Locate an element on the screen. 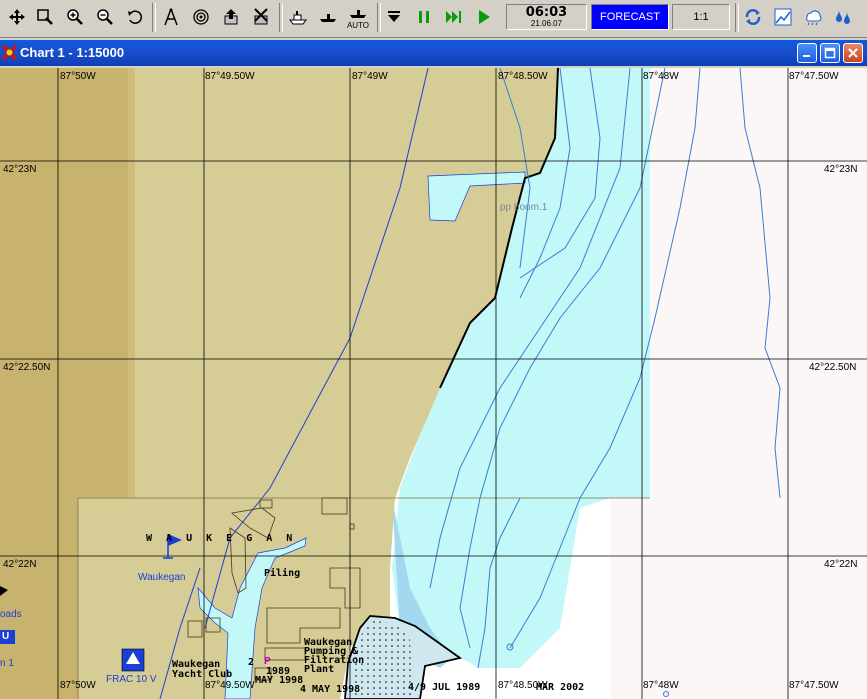  date-label-1989: 4/9 JUL 1989 is located at coordinates (444, 687).